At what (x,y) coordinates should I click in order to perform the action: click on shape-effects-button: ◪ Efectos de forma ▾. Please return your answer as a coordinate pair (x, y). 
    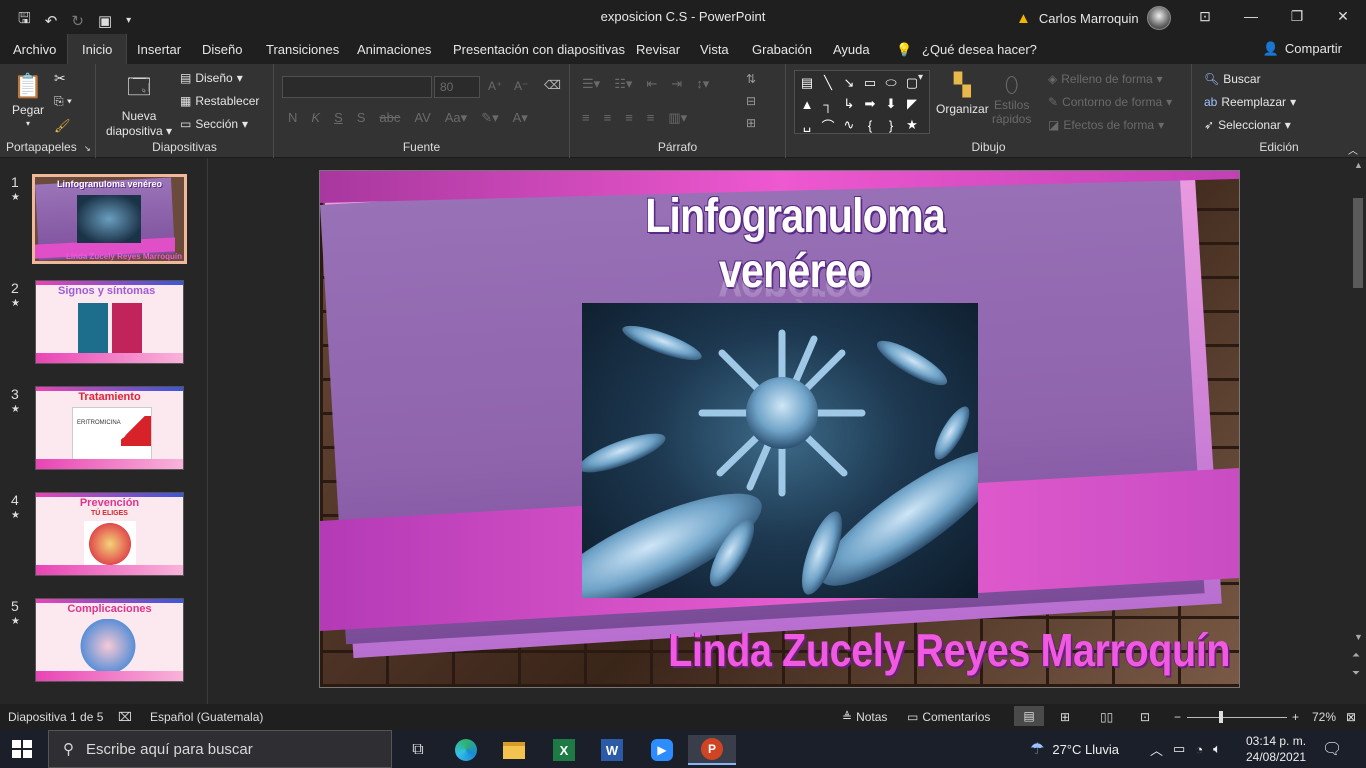
    Looking at the image, I should click on (1106, 125).